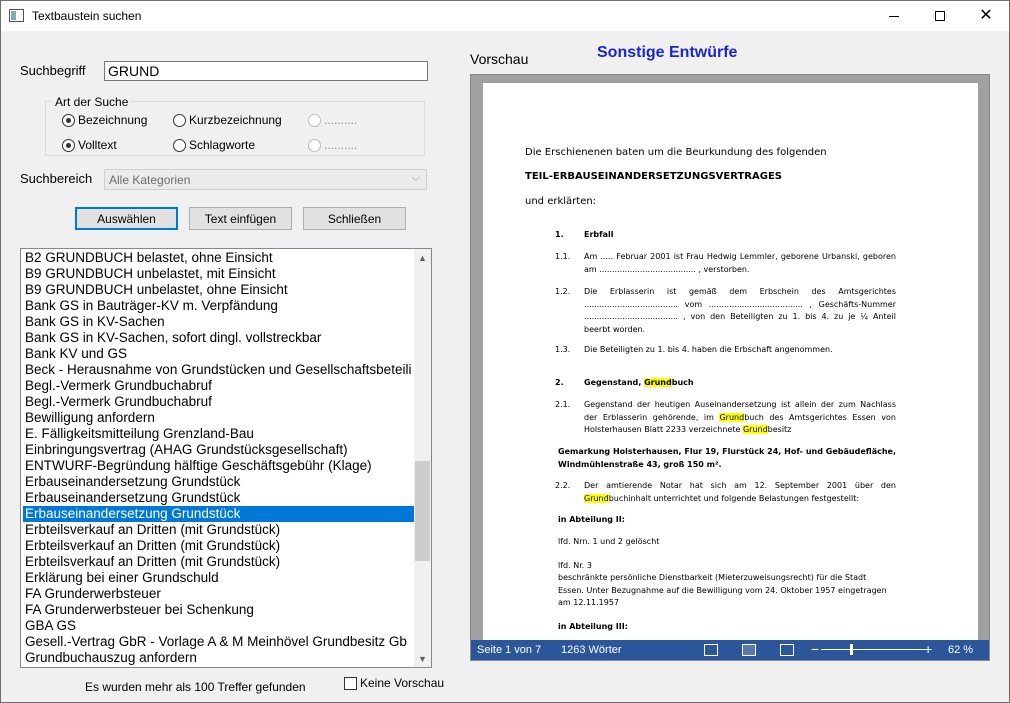  Describe the element at coordinates (195, 687) in the screenshot. I see `result-count-message: Es wurden mehr als 100 Treffer gefunden` at that location.